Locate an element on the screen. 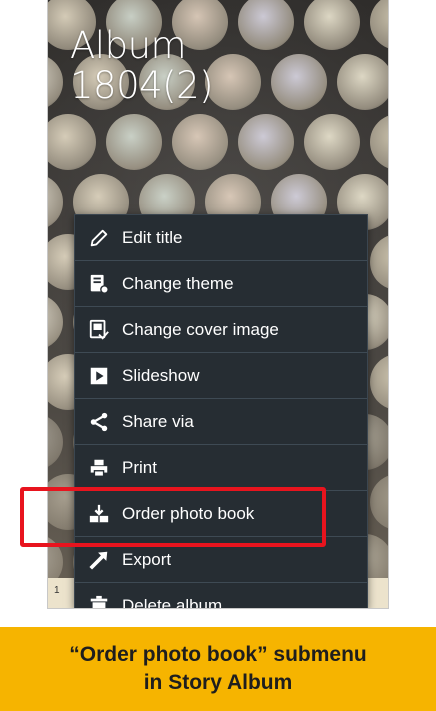 This screenshot has height=711, width=436. highlight-box is located at coordinates (173, 517).